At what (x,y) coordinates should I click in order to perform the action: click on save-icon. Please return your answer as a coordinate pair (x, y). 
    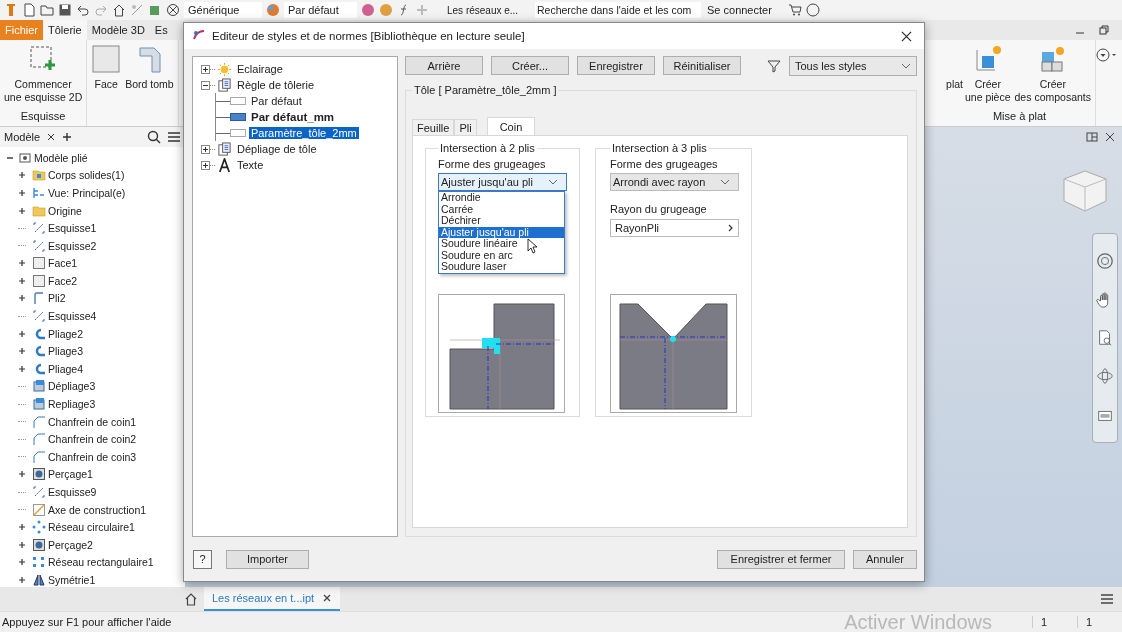
    Looking at the image, I should click on (65, 10).